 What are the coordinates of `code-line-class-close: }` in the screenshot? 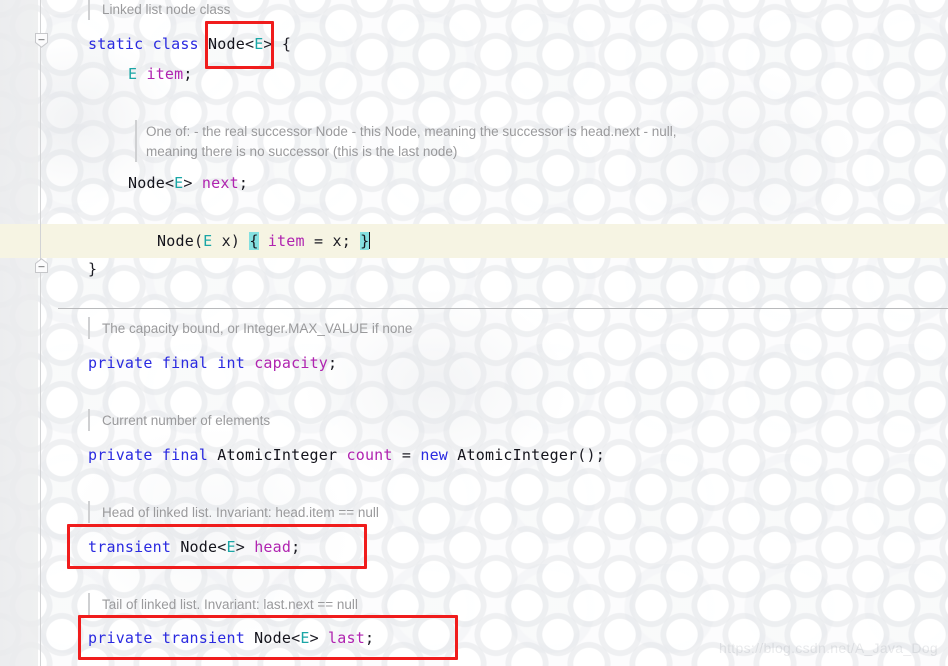 It's located at (92, 269).